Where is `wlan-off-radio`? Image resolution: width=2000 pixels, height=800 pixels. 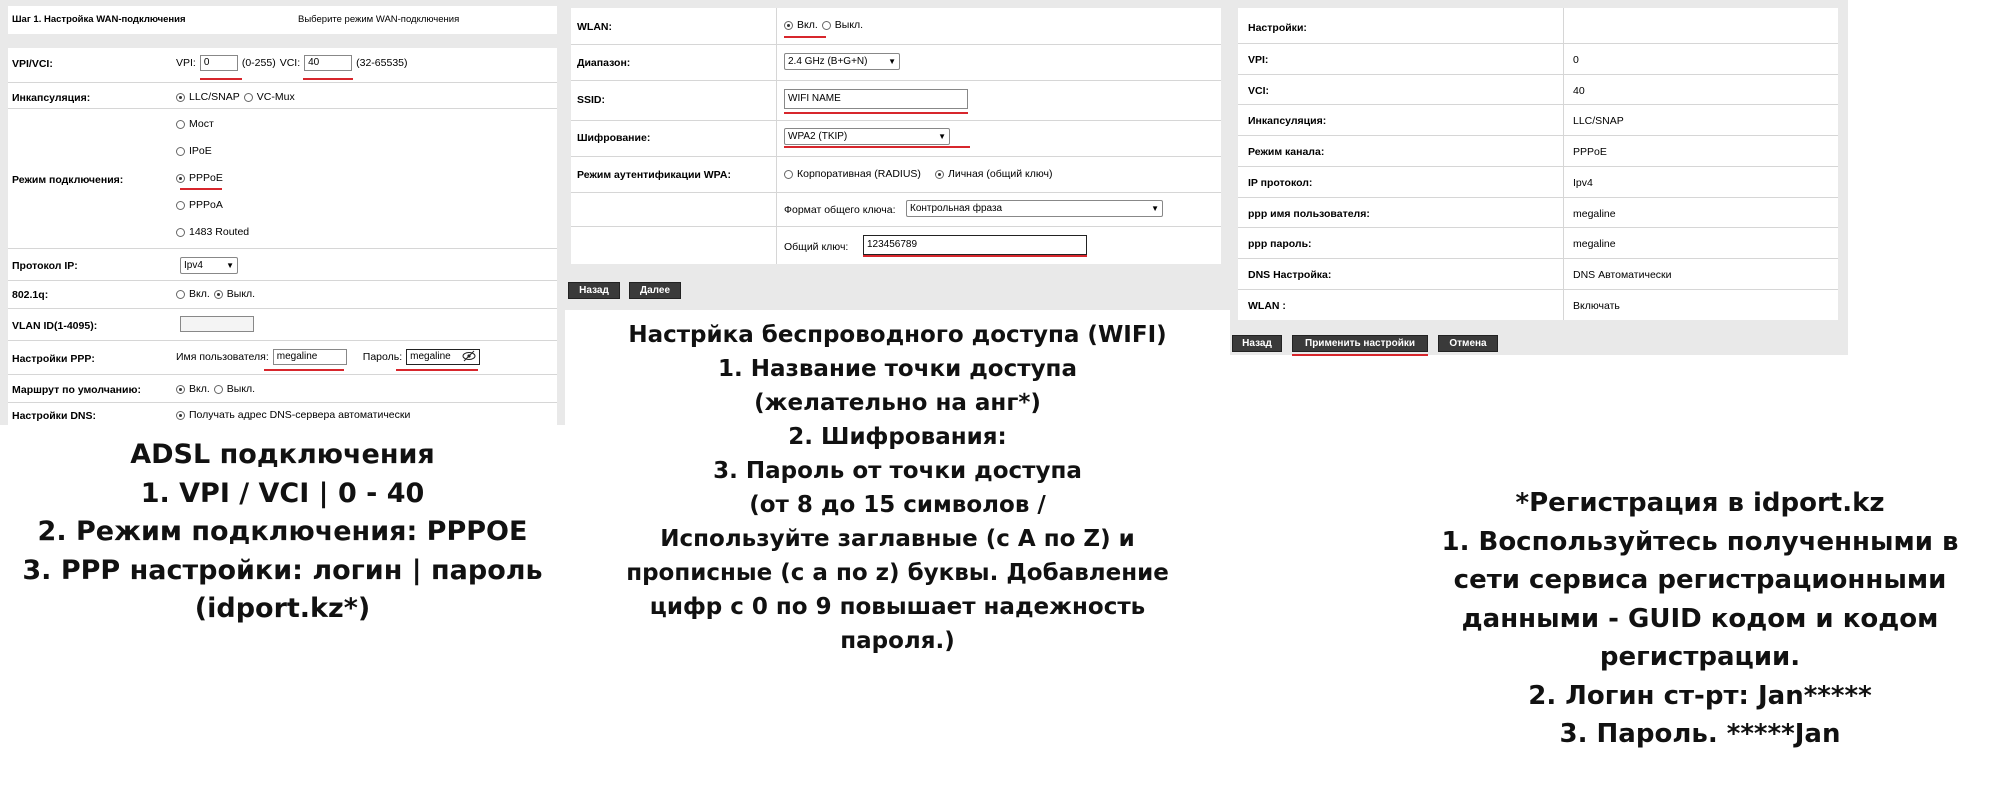
wlan-off-radio is located at coordinates (826, 25).